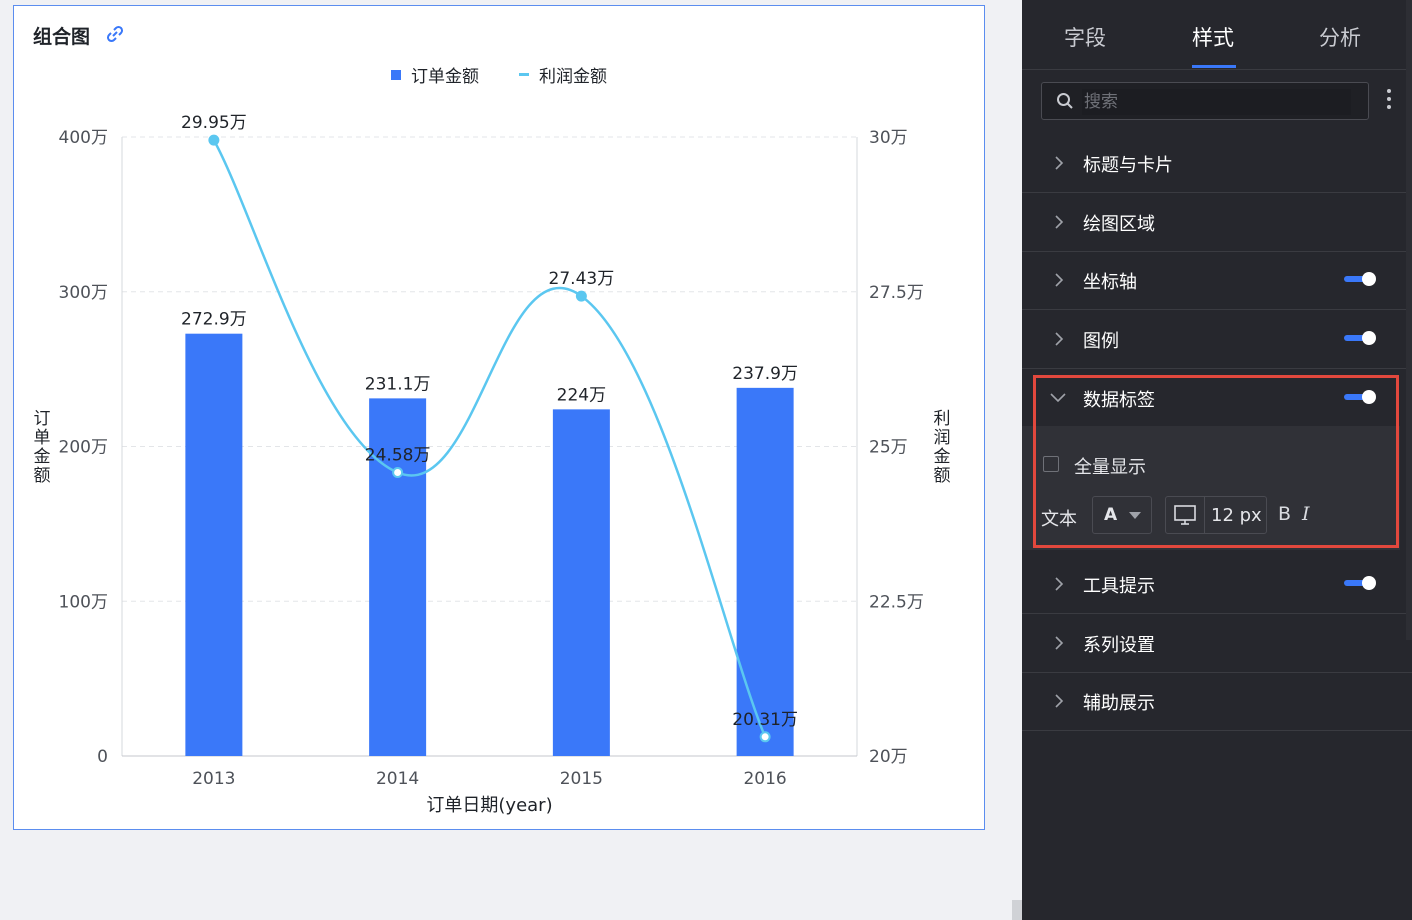 The height and width of the screenshot is (920, 1412). I want to click on line-data-label: 24.58万, so click(398, 455).